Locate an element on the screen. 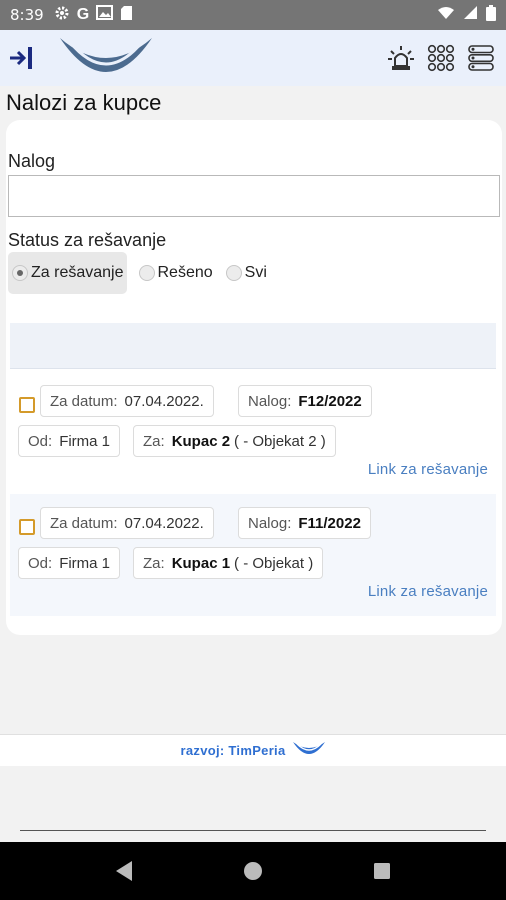  radio-za-resavanje: Za rešavanje is located at coordinates (67, 273).